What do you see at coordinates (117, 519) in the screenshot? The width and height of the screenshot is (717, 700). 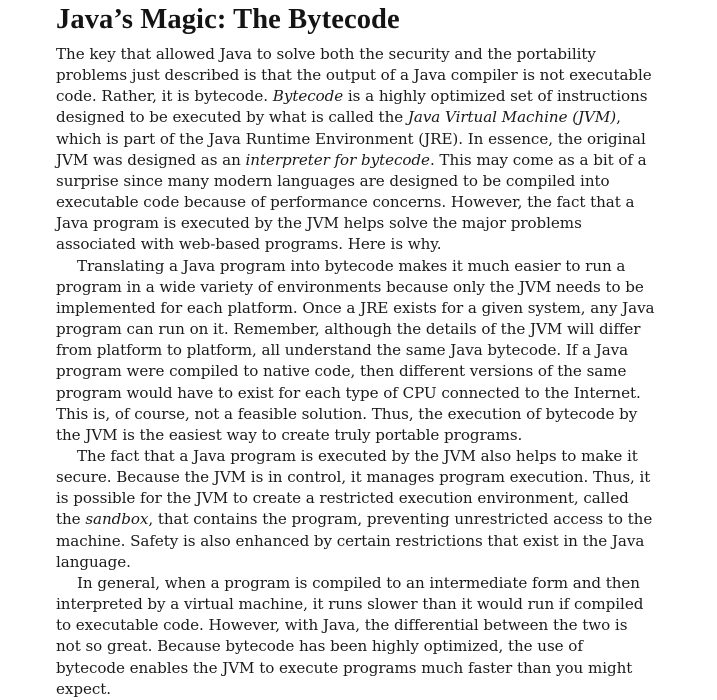 I see `italic-term-sandbox: sandbox` at bounding box center [117, 519].